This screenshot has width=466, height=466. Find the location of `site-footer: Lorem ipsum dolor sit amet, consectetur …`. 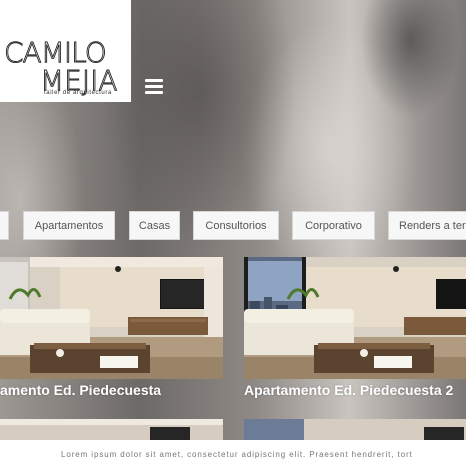

site-footer: Lorem ipsum dolor sit amet, consectetur … is located at coordinates (233, 453).